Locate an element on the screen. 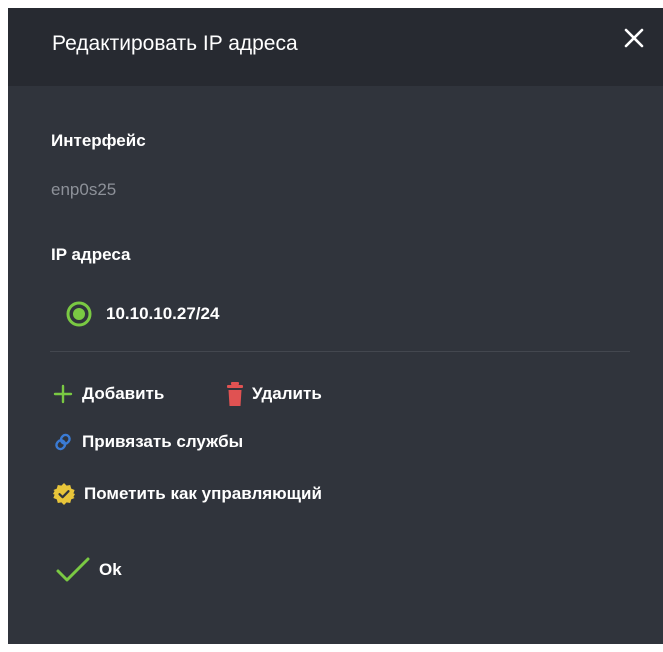 The height and width of the screenshot is (652, 663). bind-services-label: Привязать службы is located at coordinates (163, 441).